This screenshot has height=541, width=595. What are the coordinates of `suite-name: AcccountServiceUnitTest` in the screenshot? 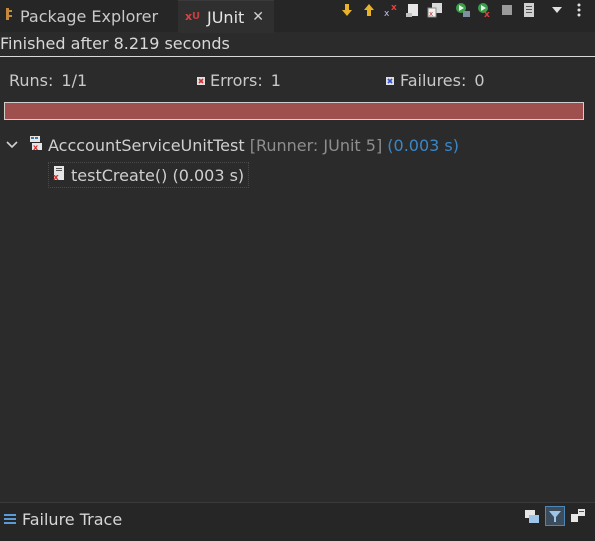 It's located at (146, 145).